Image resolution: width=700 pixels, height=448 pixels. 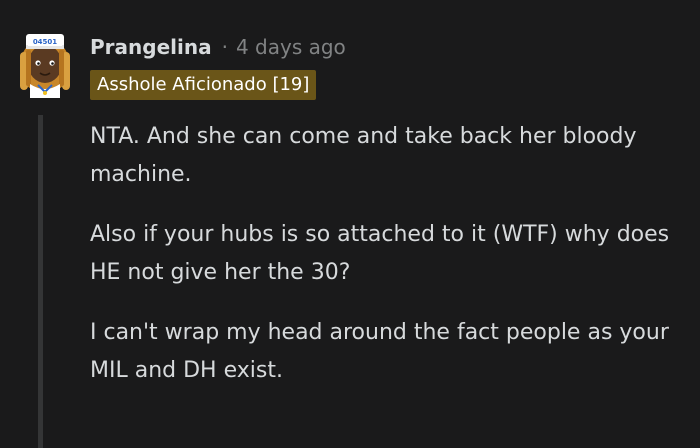 What do you see at coordinates (203, 85) in the screenshot?
I see `user-flair: Asshole Aficionado [19]` at bounding box center [203, 85].